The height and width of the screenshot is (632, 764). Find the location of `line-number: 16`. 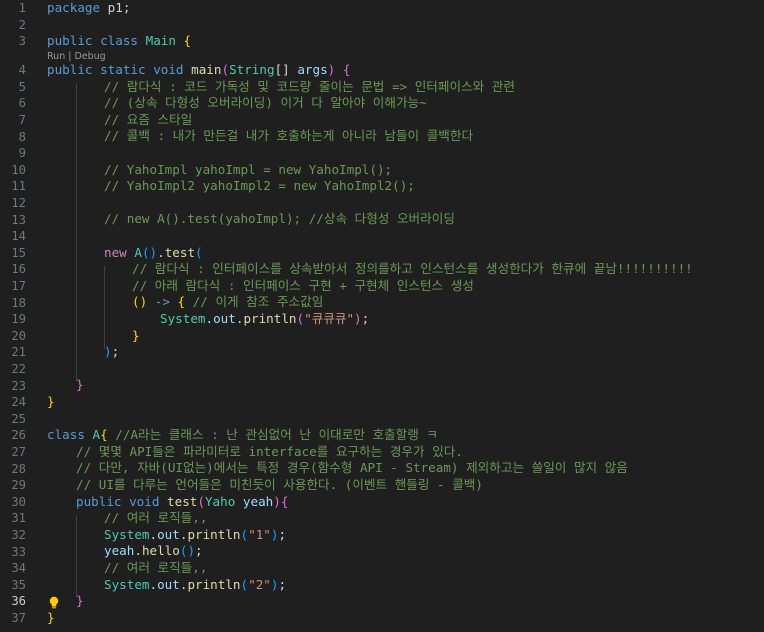

line-number: 16 is located at coordinates (18, 269).